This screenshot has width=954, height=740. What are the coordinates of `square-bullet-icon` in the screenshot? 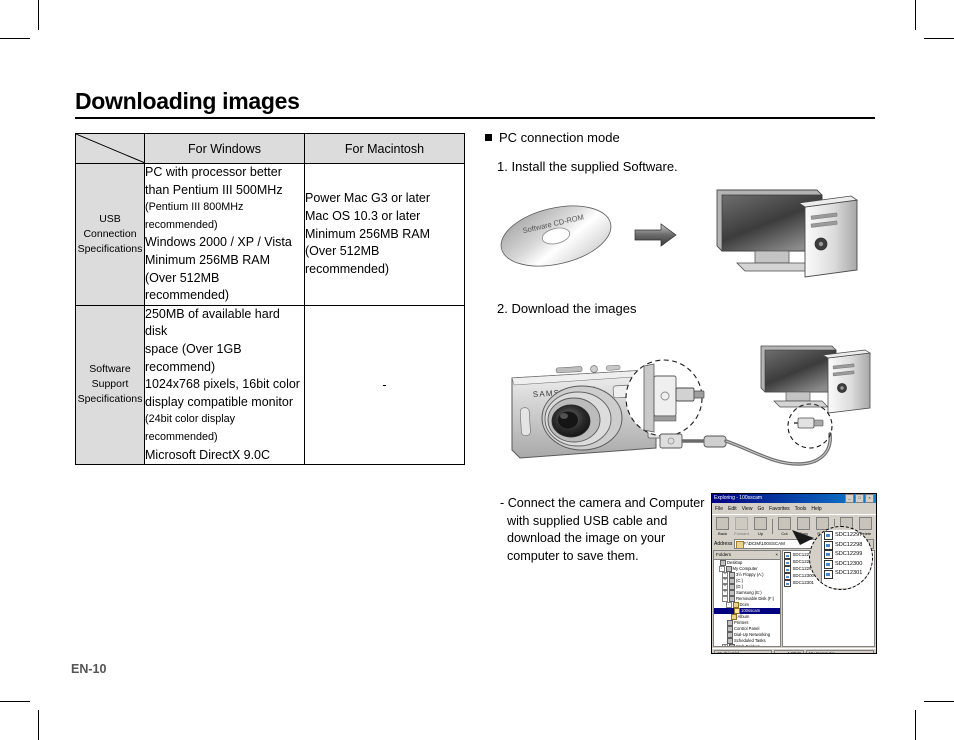 It's located at (488, 137).